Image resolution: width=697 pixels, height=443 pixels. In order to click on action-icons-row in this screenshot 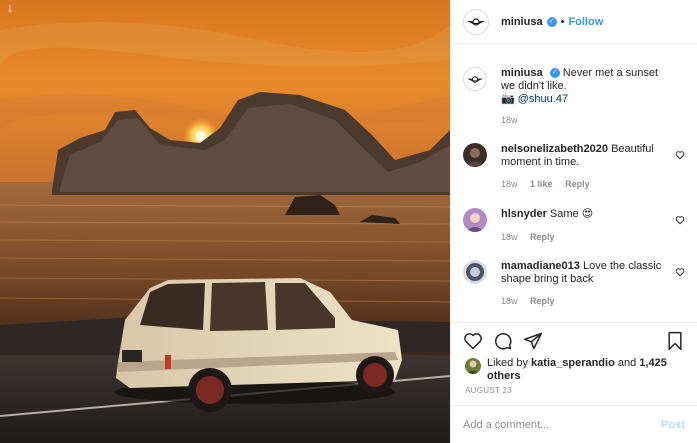, I will do `click(574, 342)`.